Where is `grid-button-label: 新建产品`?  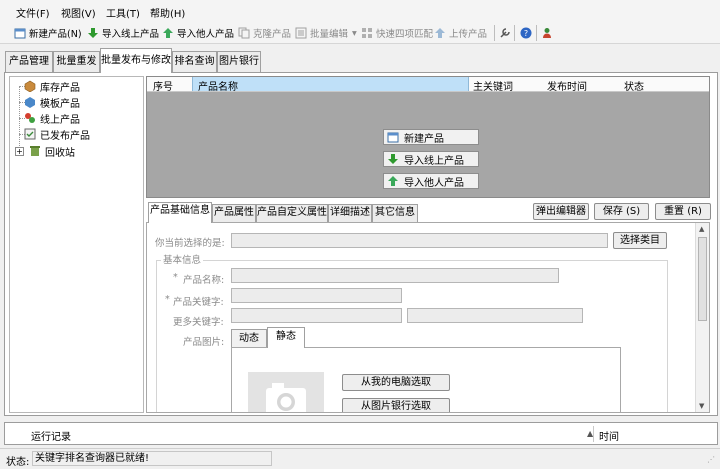
grid-button-label: 新建产品 is located at coordinates (424, 139).